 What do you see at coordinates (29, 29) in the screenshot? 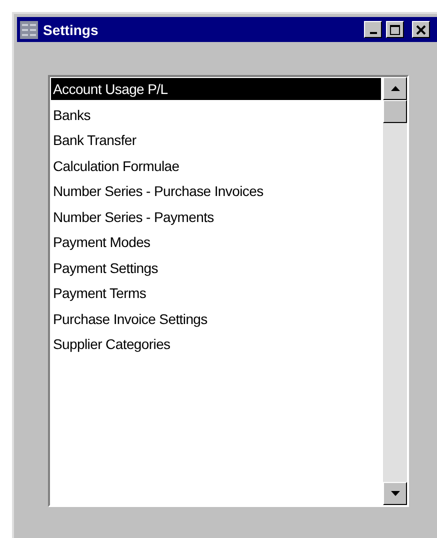
I see `document-icon` at bounding box center [29, 29].